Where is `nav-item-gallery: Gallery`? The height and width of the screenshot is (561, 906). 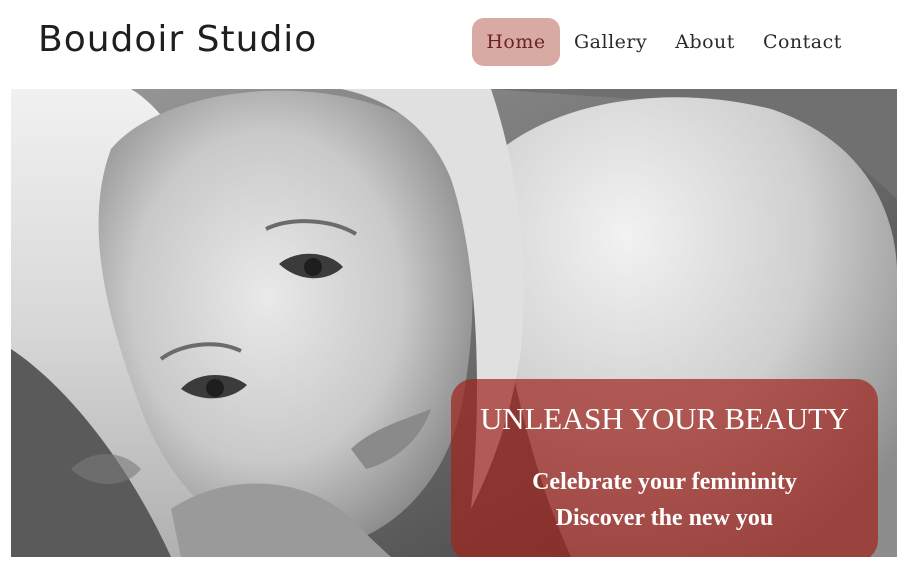 nav-item-gallery: Gallery is located at coordinates (610, 42).